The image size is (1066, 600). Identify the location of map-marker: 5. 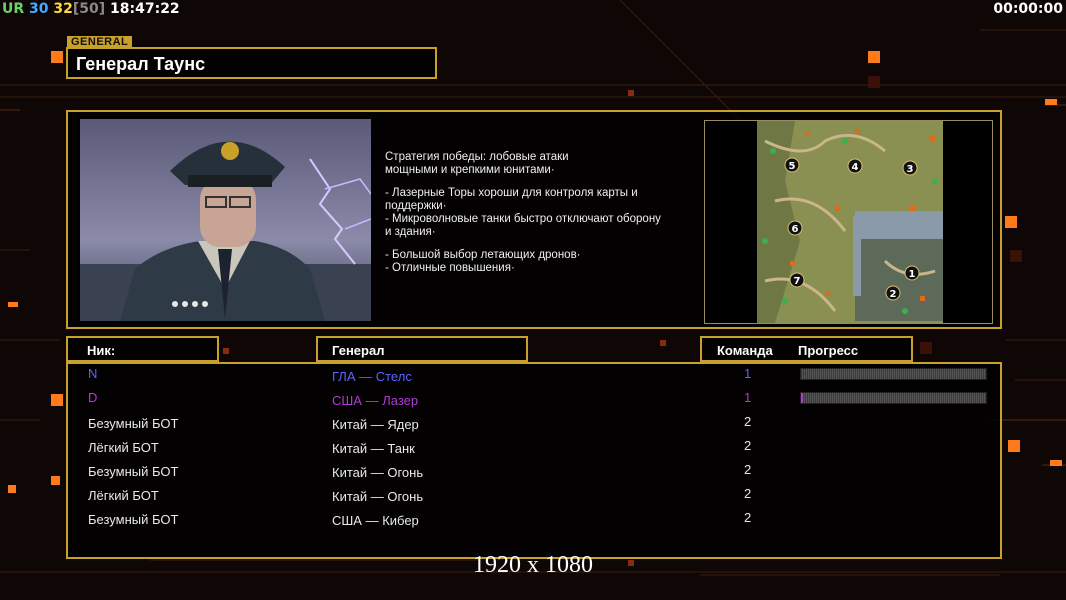
(792, 166).